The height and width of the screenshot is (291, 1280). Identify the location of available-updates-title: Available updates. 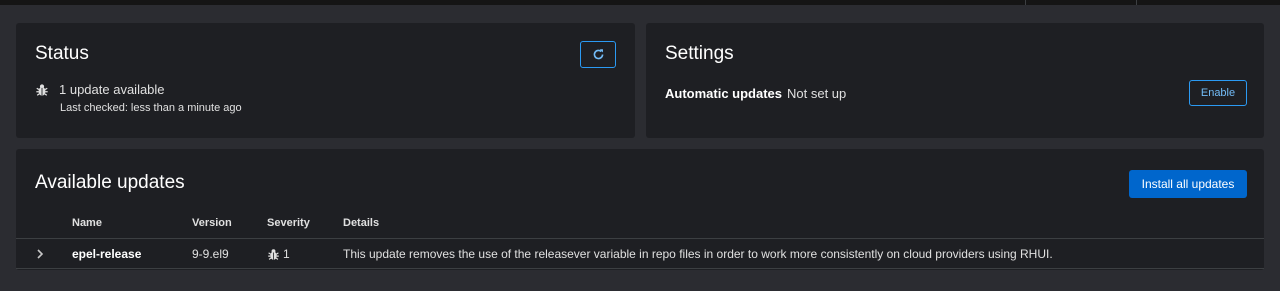
(110, 182).